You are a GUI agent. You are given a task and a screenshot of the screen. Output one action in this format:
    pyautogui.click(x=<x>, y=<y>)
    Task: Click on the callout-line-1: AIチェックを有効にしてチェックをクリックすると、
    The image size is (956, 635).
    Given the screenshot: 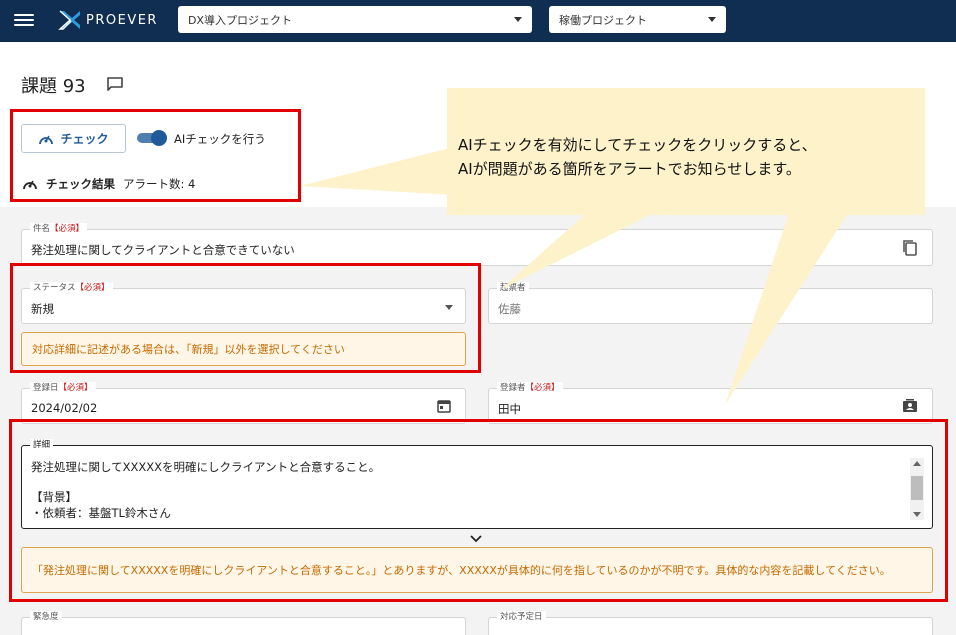 What is the action you would take?
    pyautogui.click(x=637, y=145)
    